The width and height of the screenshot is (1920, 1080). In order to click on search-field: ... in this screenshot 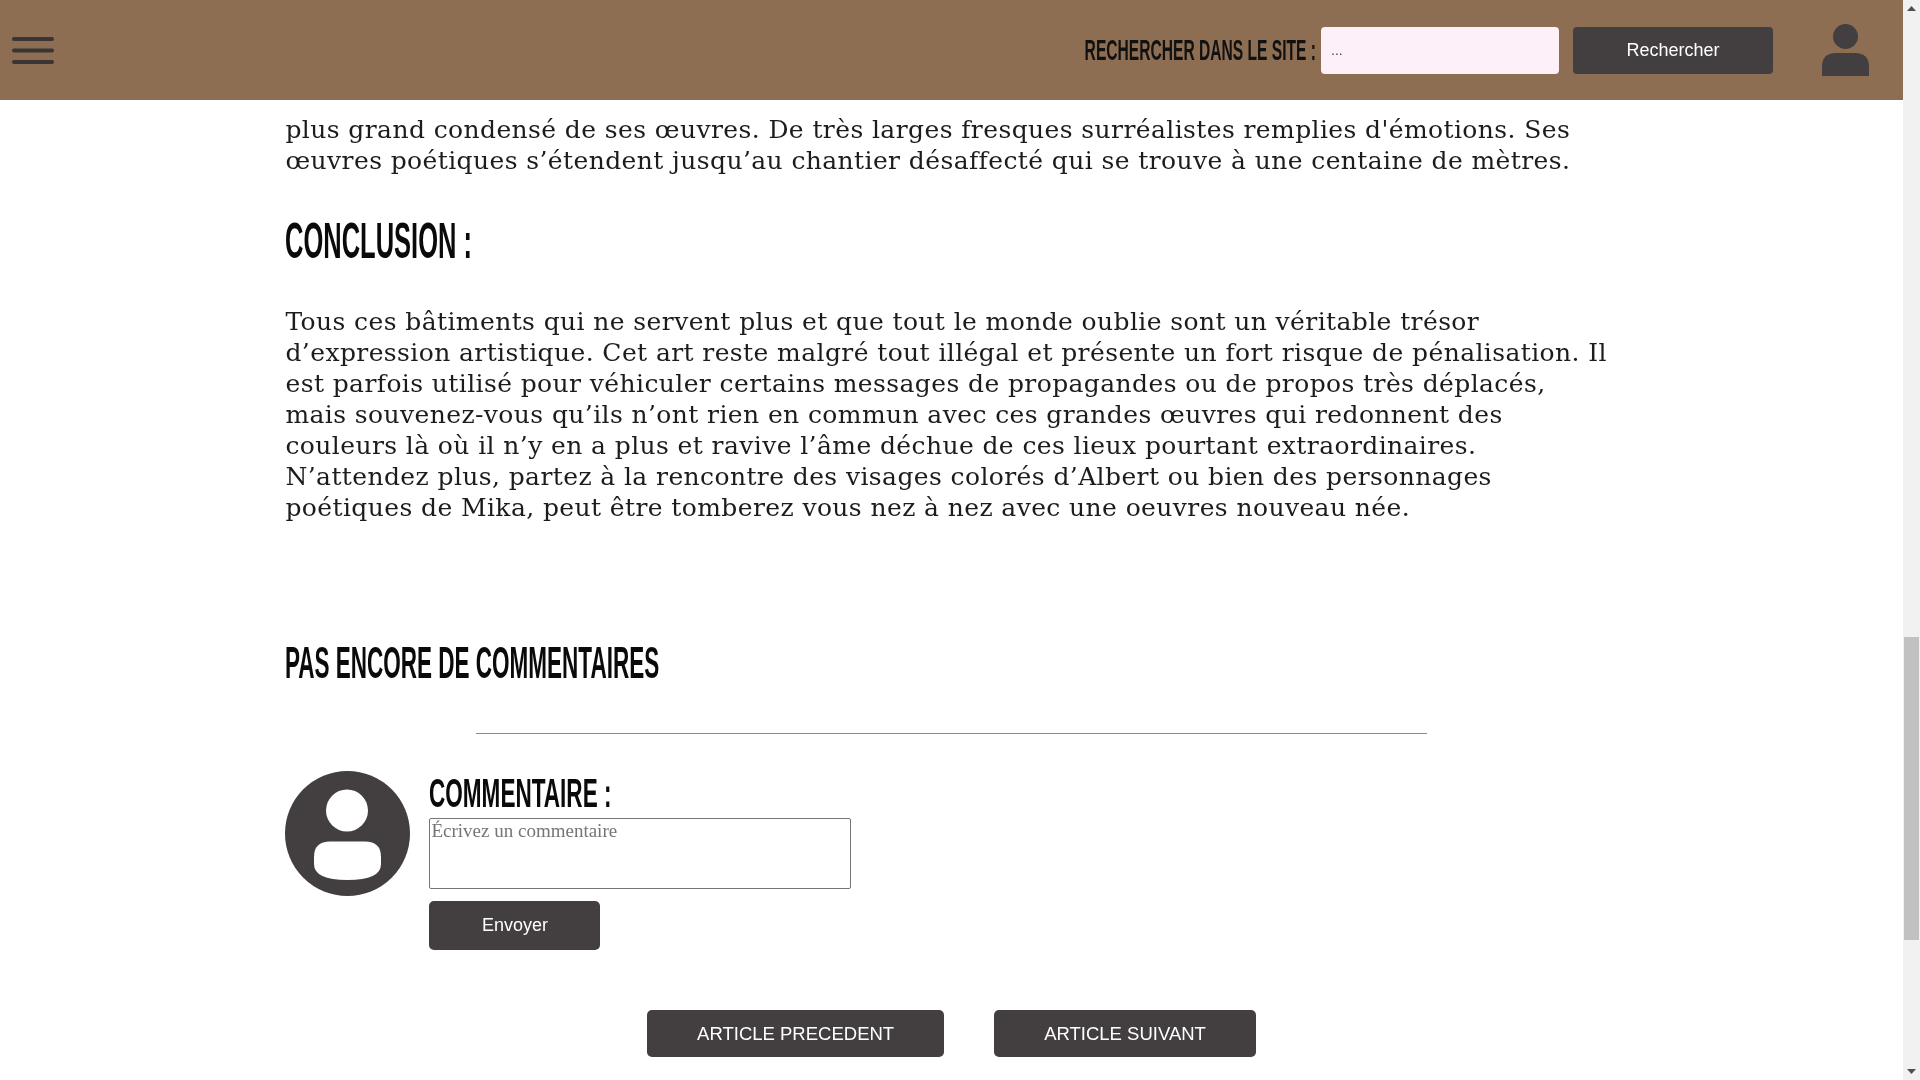, I will do `click(1440, 50)`.